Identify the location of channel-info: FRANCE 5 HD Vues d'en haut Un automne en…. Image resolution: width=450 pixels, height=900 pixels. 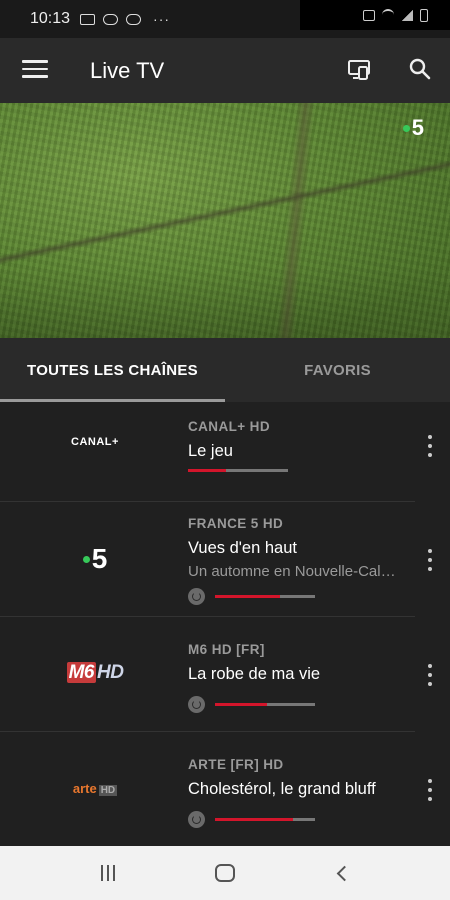
(295, 560).